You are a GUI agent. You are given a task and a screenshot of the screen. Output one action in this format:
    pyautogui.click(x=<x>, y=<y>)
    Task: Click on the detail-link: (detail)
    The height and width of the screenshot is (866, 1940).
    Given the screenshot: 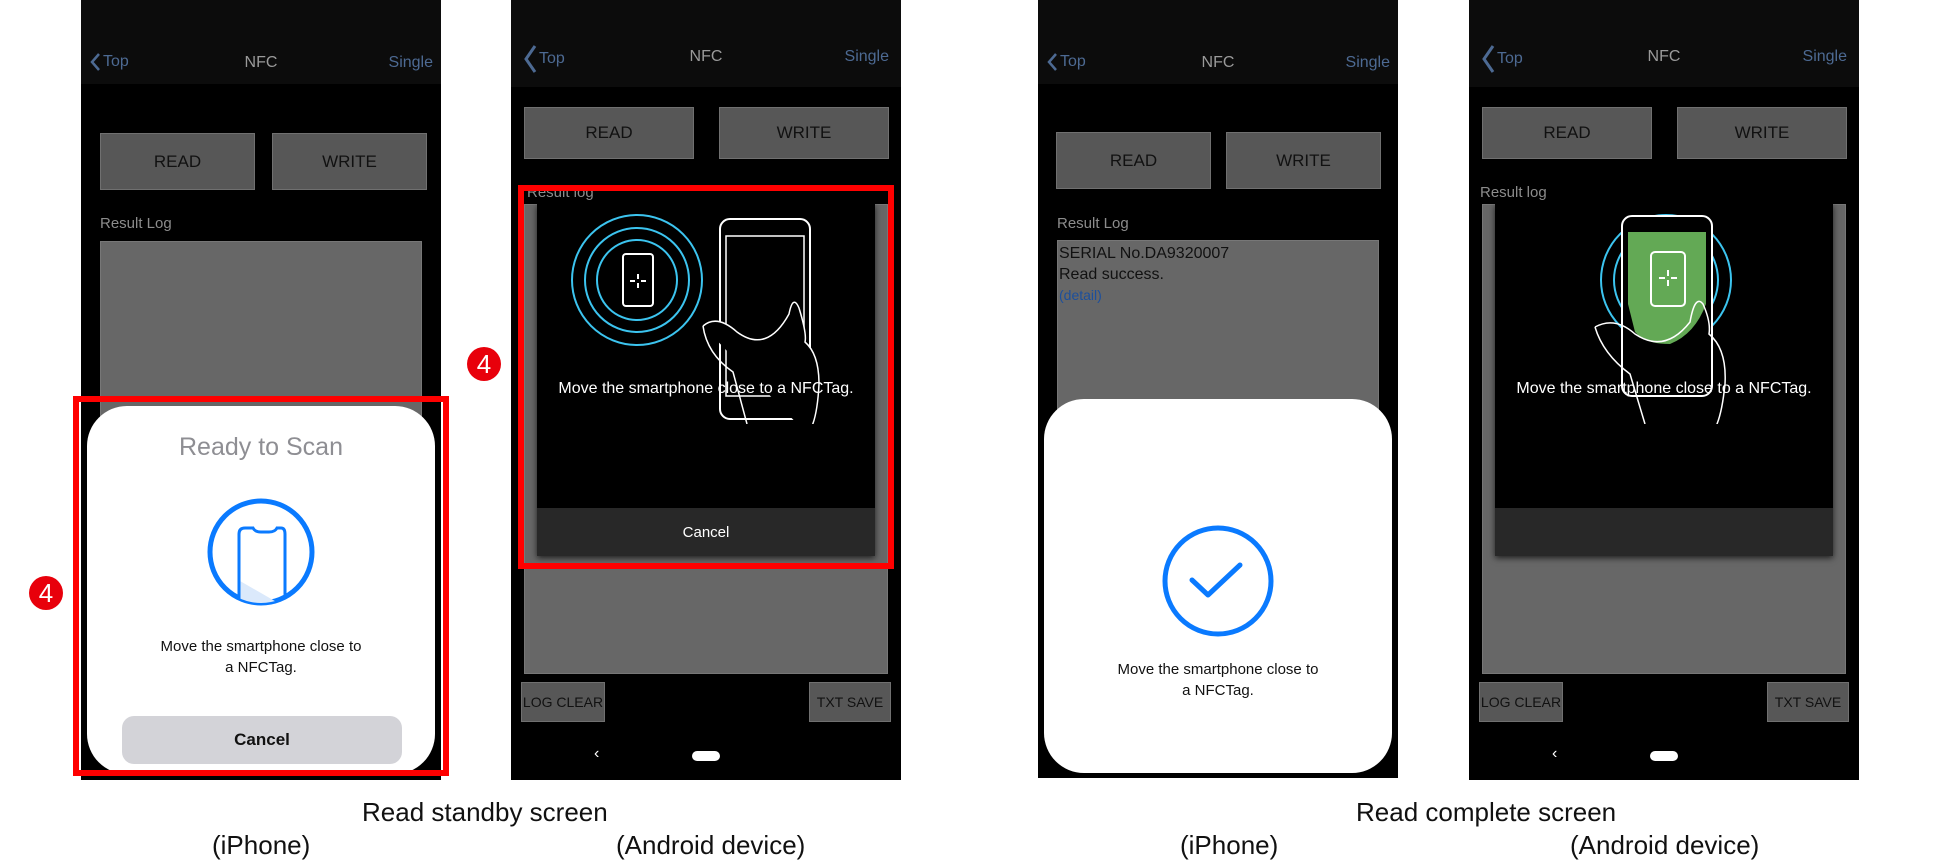 What is the action you would take?
    pyautogui.click(x=1144, y=295)
    